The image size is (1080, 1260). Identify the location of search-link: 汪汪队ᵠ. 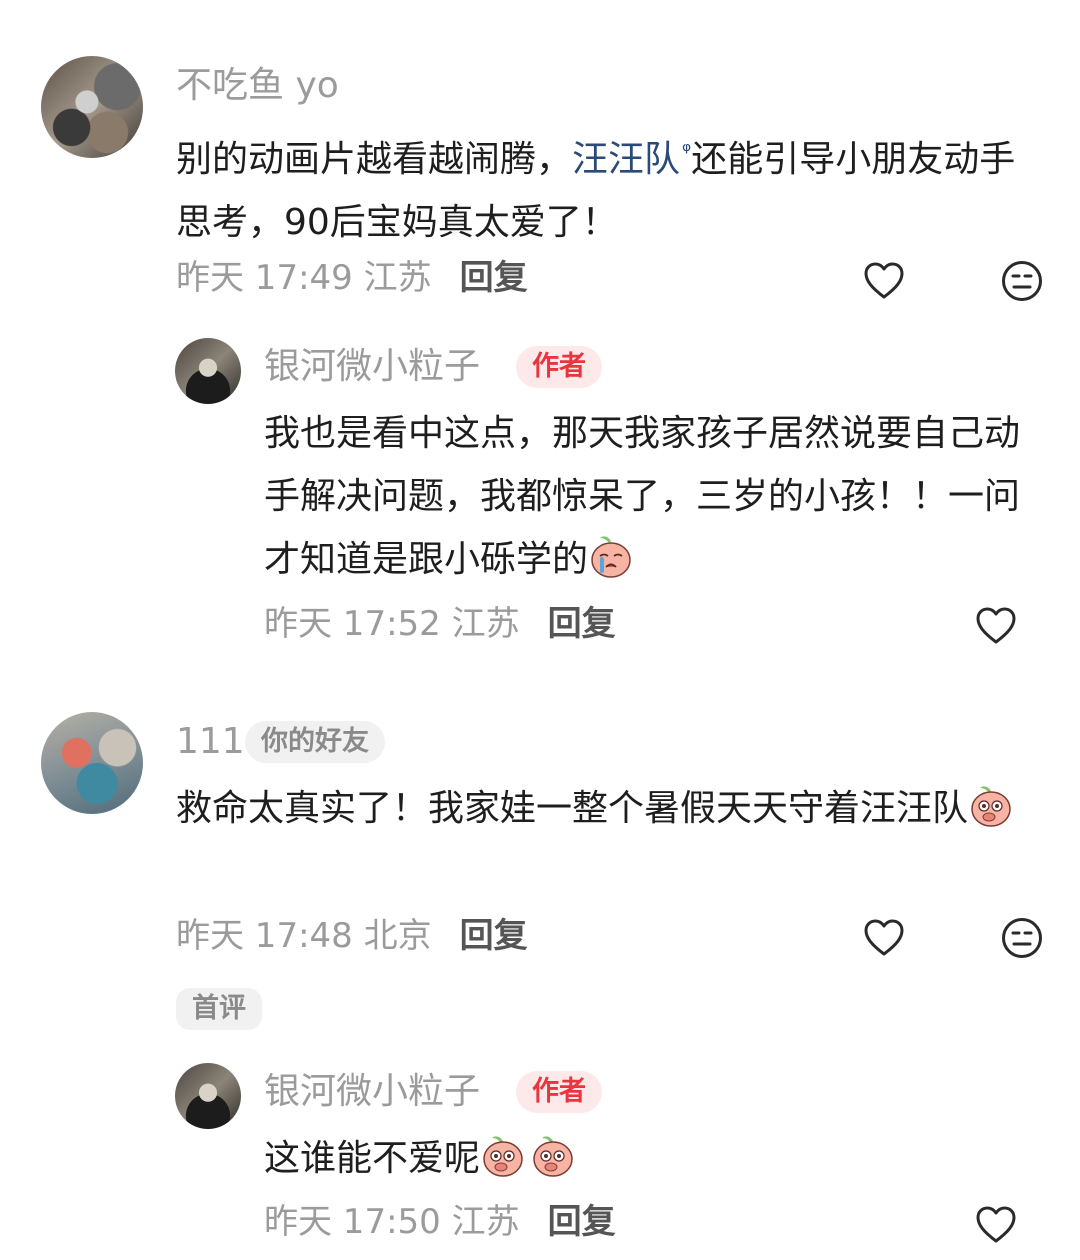
(631, 159).